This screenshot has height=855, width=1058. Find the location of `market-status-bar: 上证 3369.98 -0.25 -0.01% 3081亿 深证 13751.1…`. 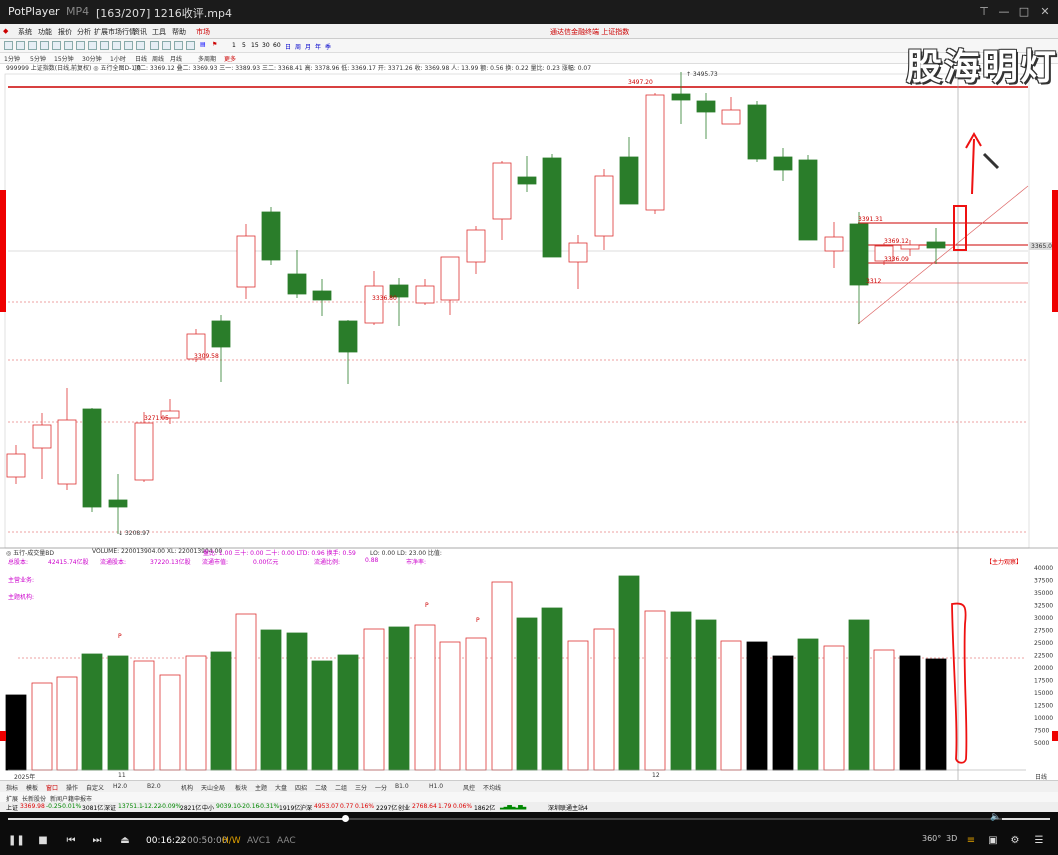

market-status-bar: 上证 3369.98 -0.25 -0.01% 3081亿 深证 13751.1… is located at coordinates (529, 807).